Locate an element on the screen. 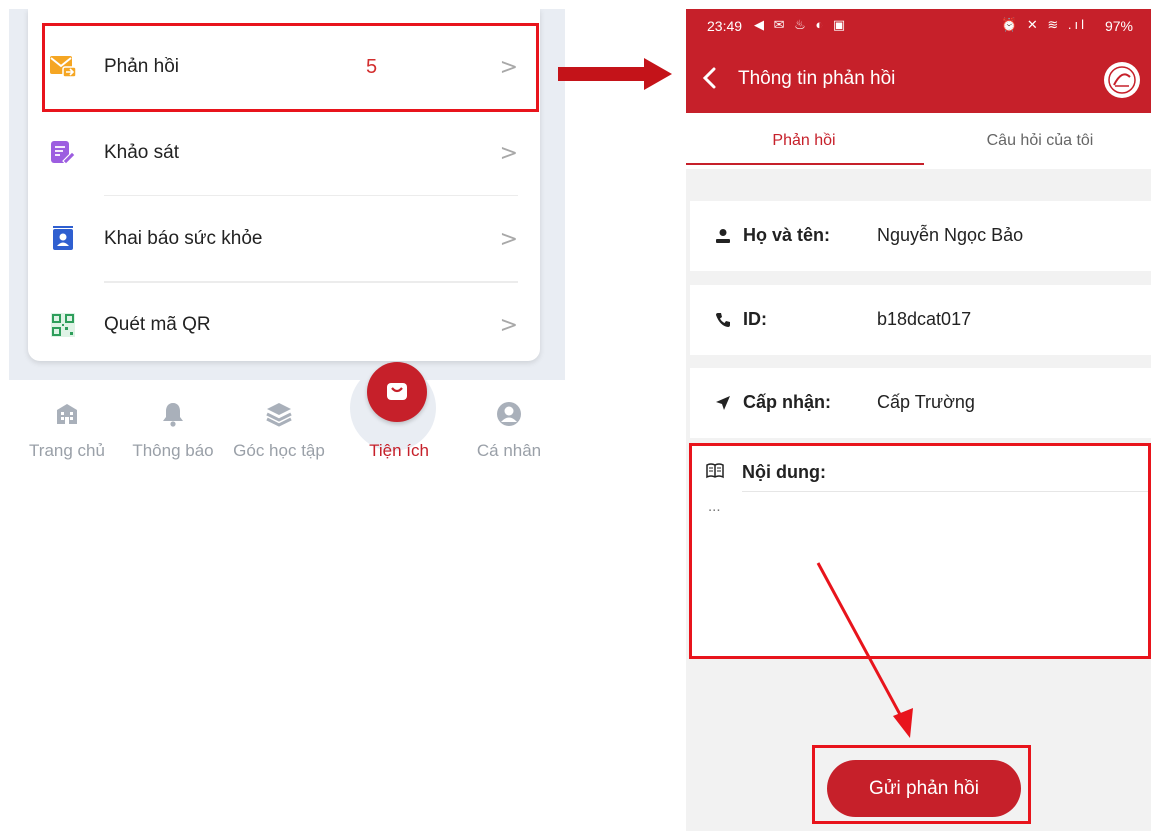 This screenshot has width=1151, height=831. pointer-arrow-annotation is located at coordinates (864, 650).